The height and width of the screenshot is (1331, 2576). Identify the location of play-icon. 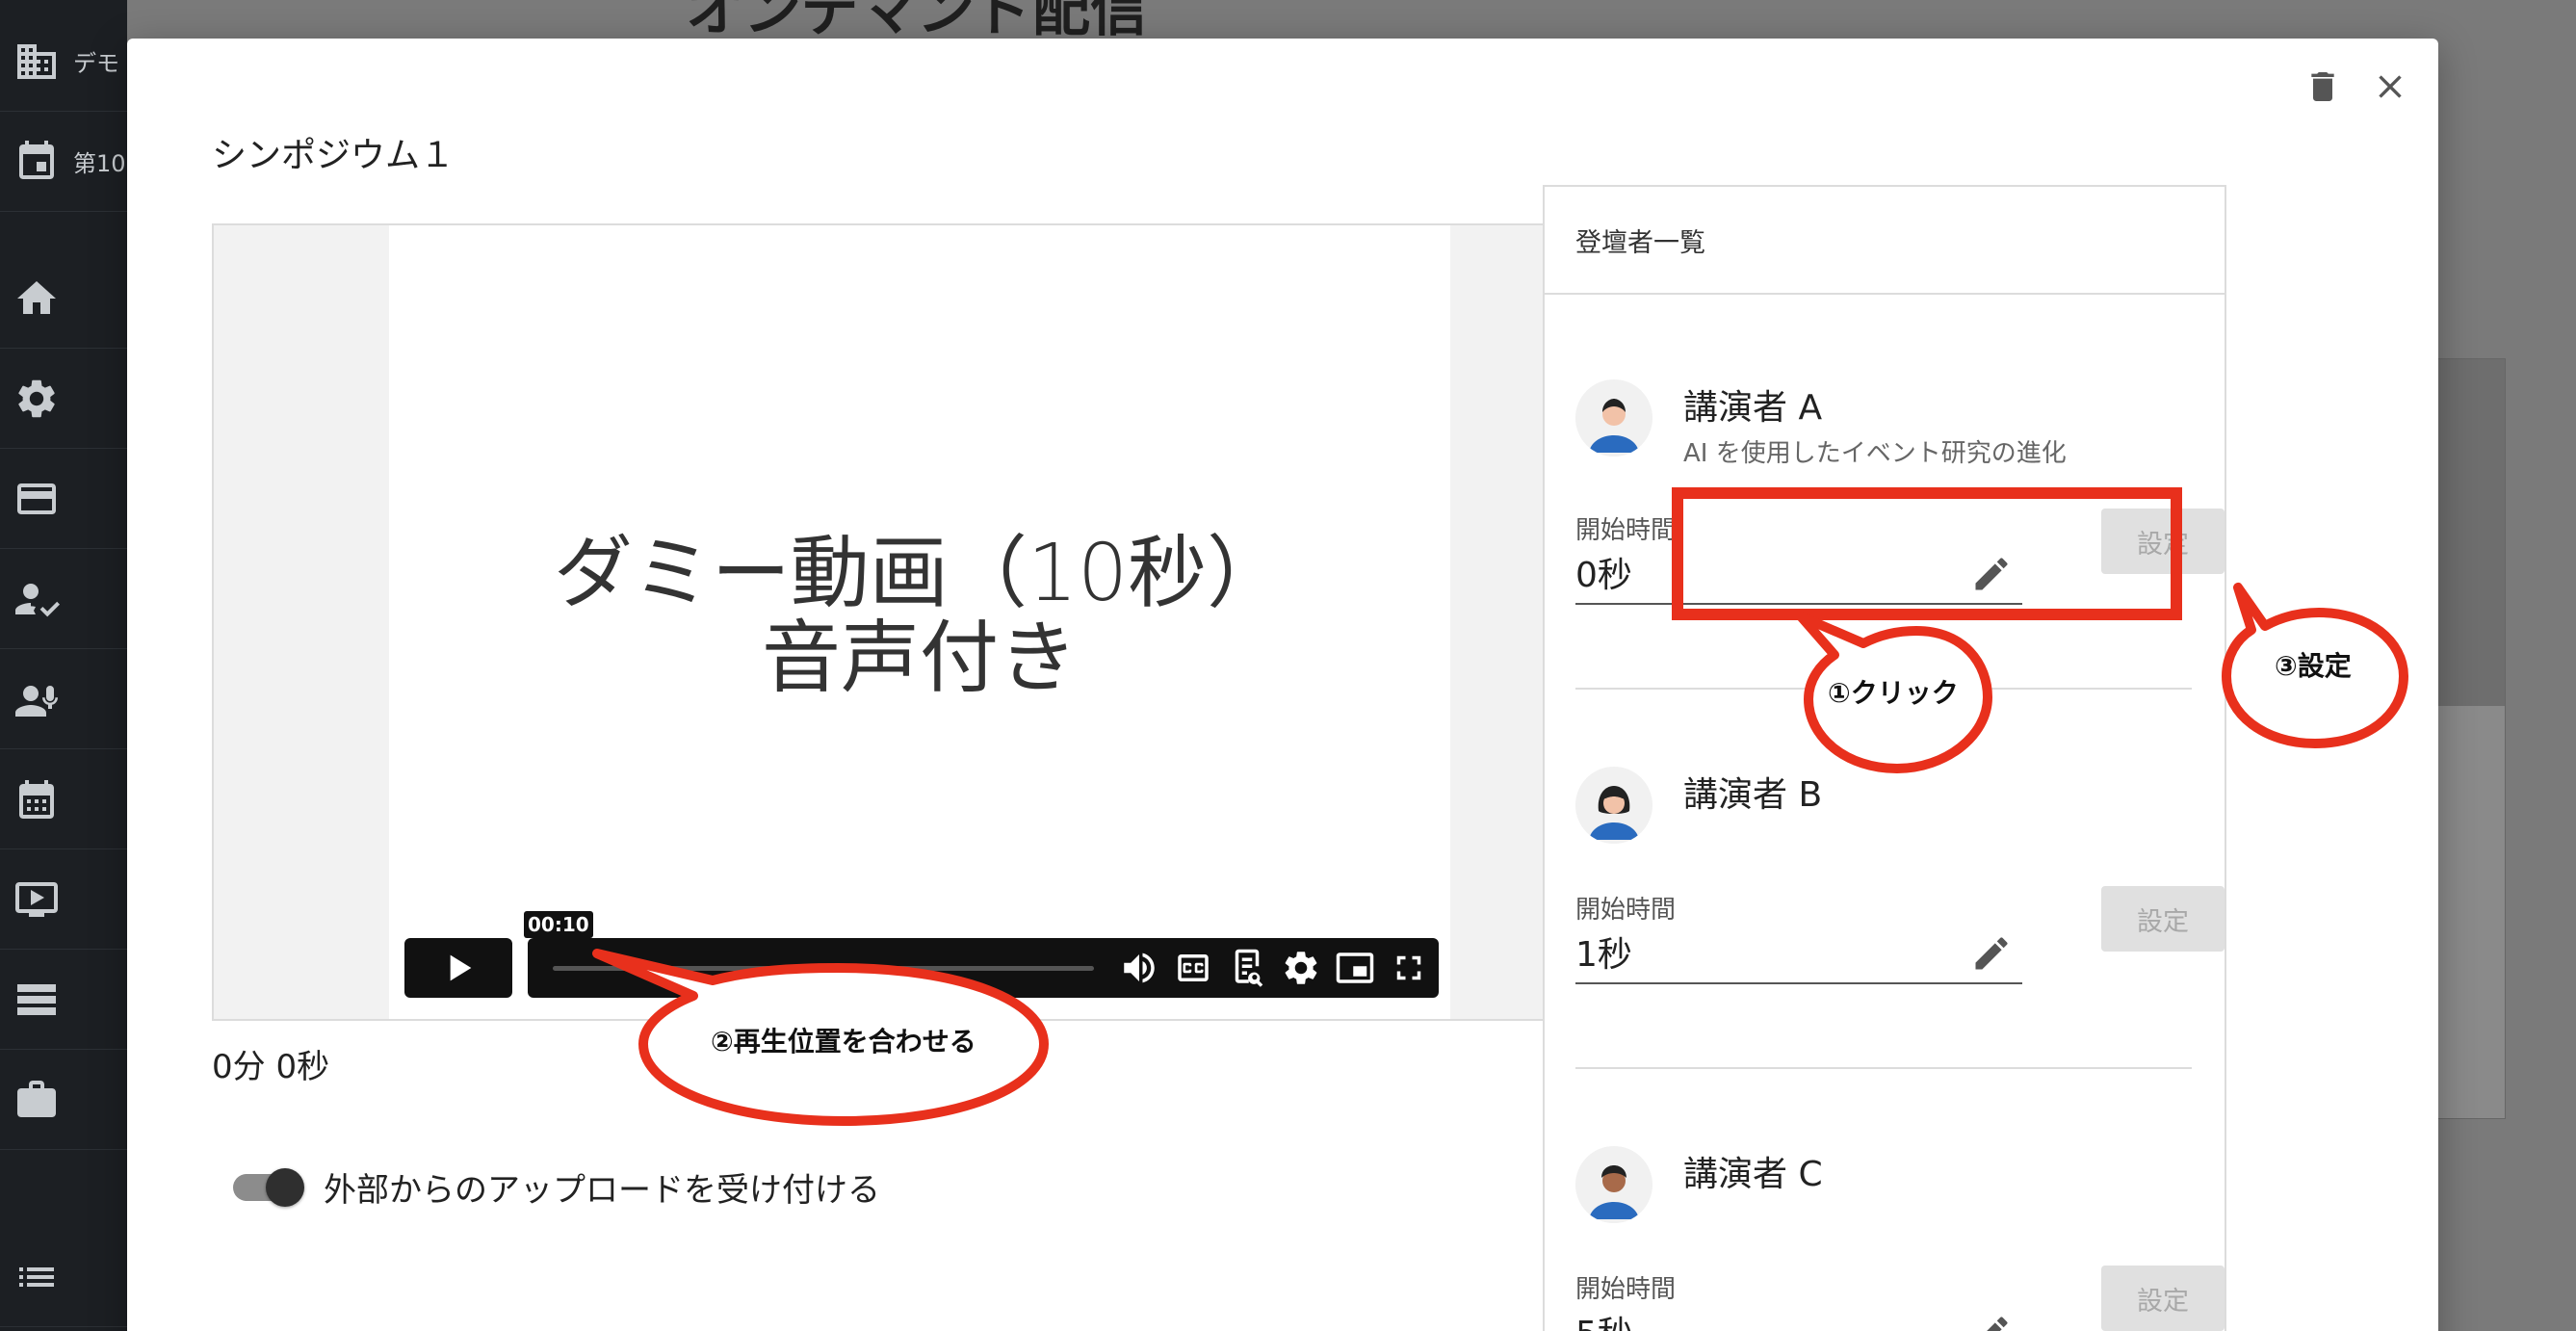
(461, 967).